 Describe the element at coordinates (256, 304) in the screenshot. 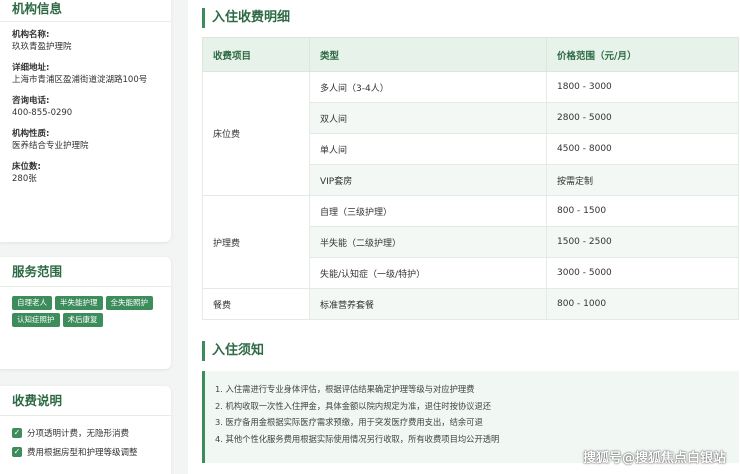

I see `category-cell: 餐费` at that location.